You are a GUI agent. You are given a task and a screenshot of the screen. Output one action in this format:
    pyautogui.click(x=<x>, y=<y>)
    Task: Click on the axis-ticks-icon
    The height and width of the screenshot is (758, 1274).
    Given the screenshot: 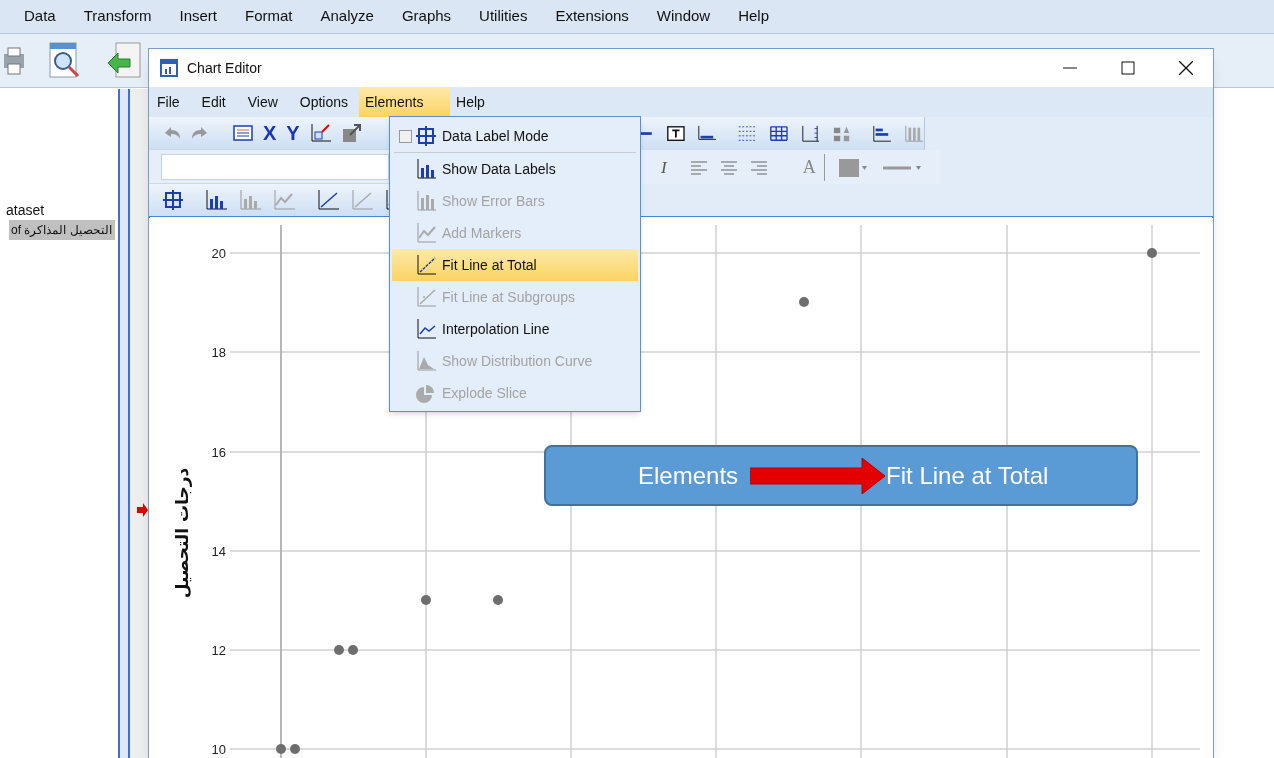 What is the action you would take?
    pyautogui.click(x=810, y=133)
    